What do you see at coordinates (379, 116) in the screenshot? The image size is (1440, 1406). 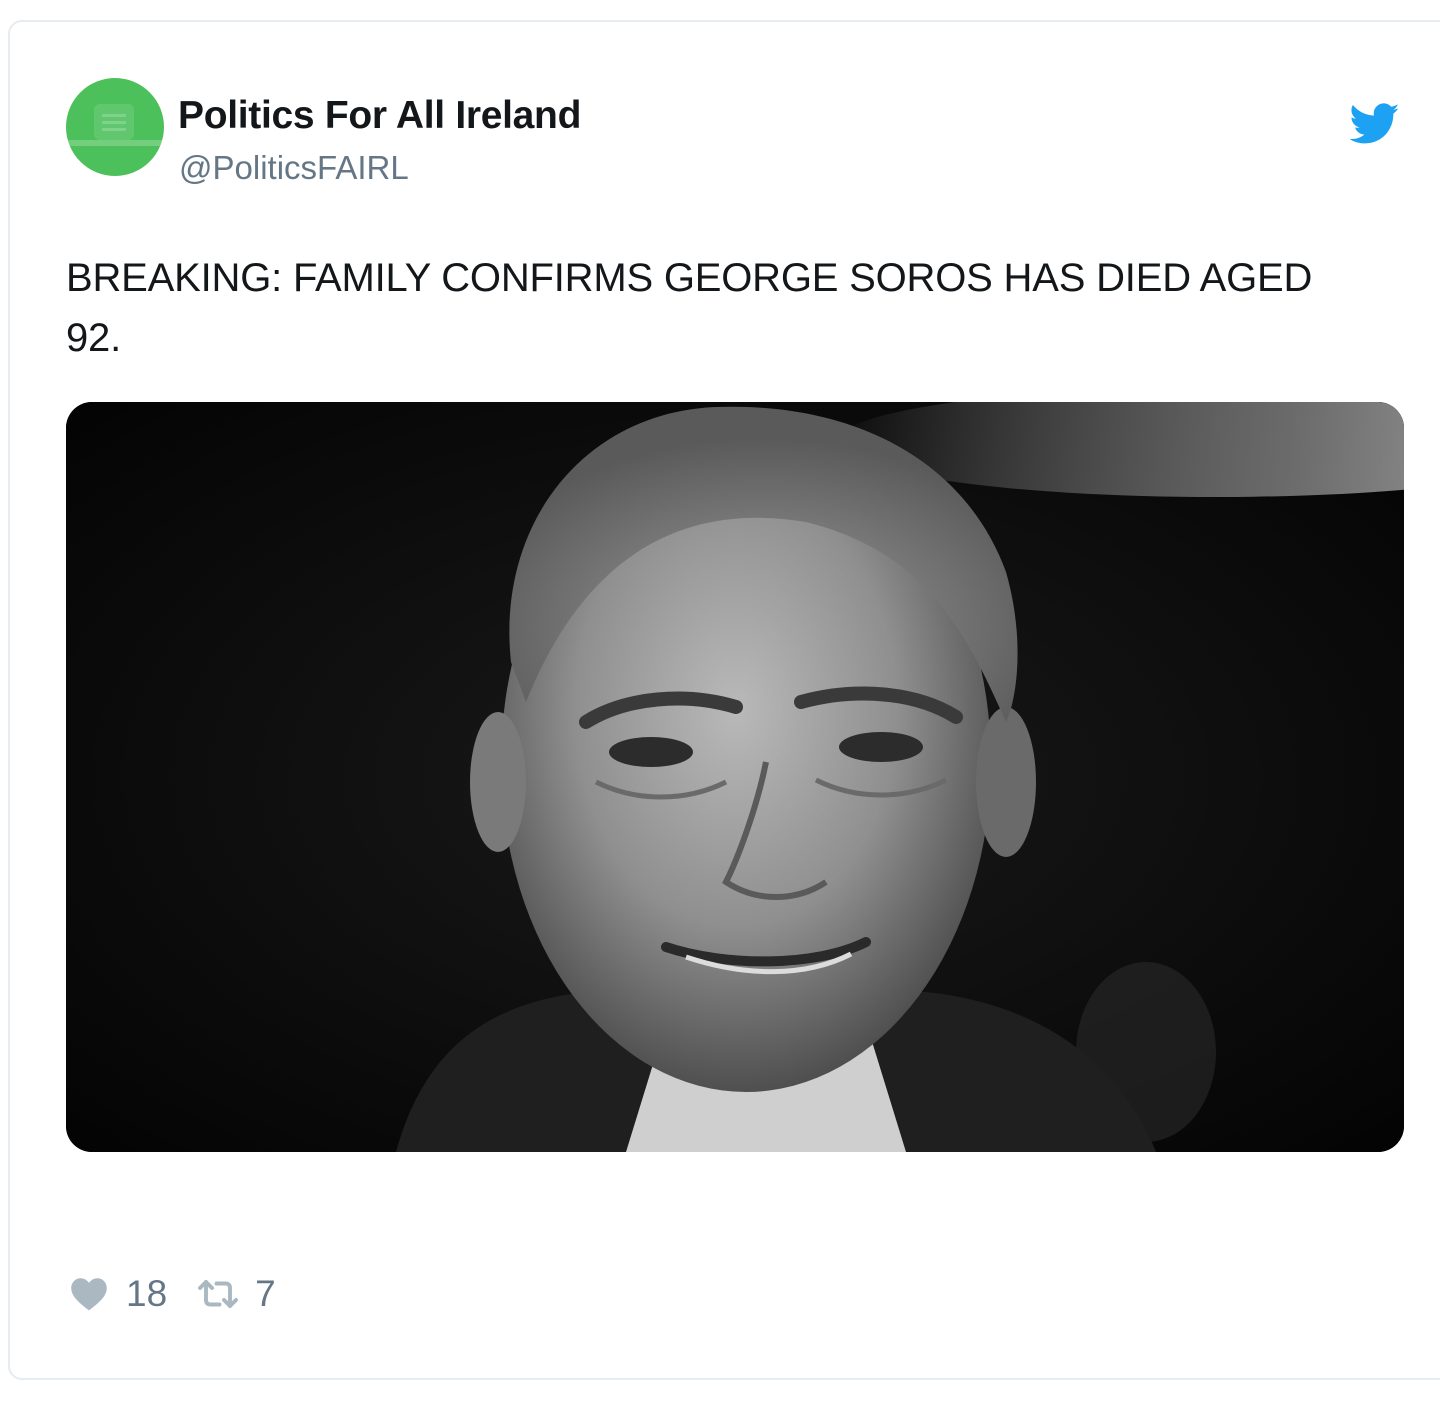 I see `display-name: Politics For All Ireland` at bounding box center [379, 116].